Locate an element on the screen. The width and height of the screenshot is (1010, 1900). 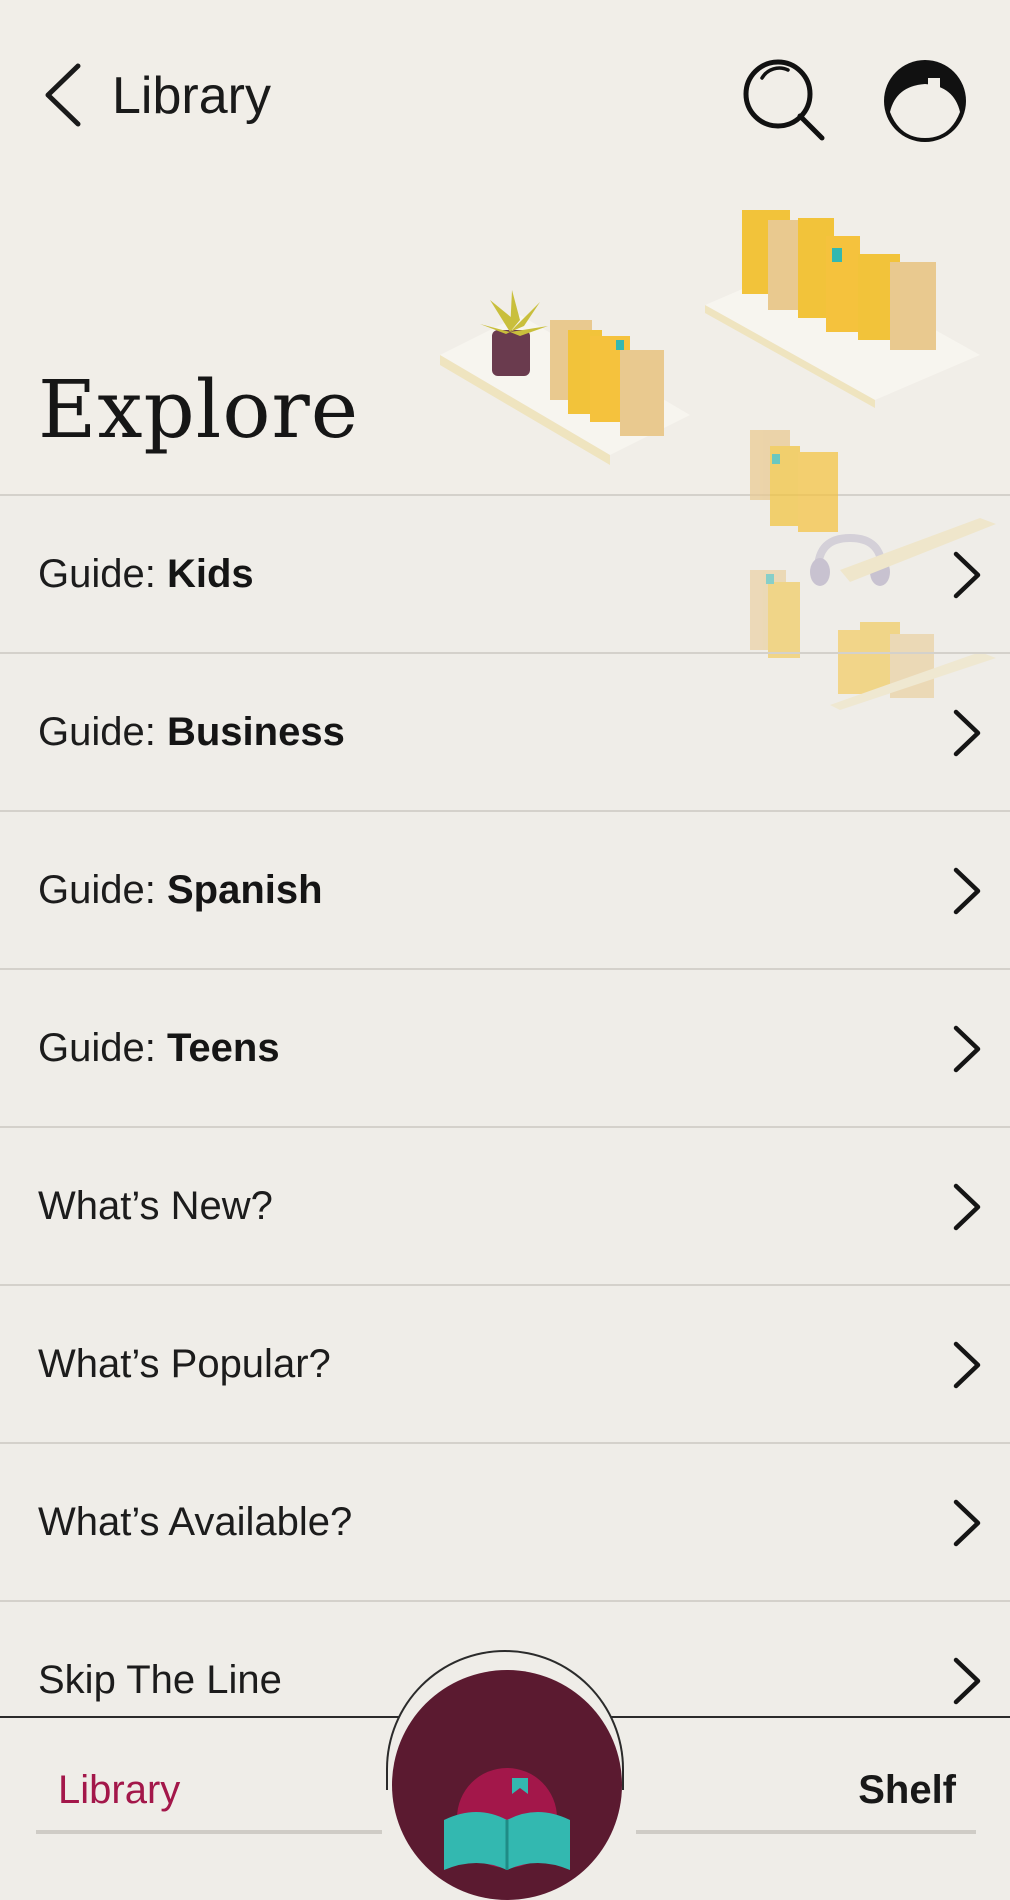
list-item-label: Skip The Line is located at coordinates (160, 1680).